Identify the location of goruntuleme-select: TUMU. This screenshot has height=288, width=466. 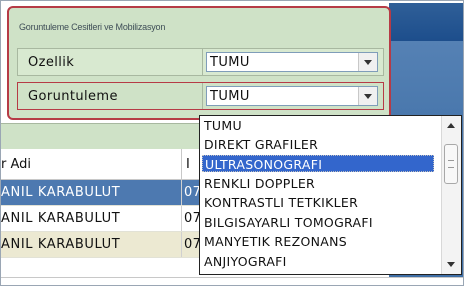
(292, 96).